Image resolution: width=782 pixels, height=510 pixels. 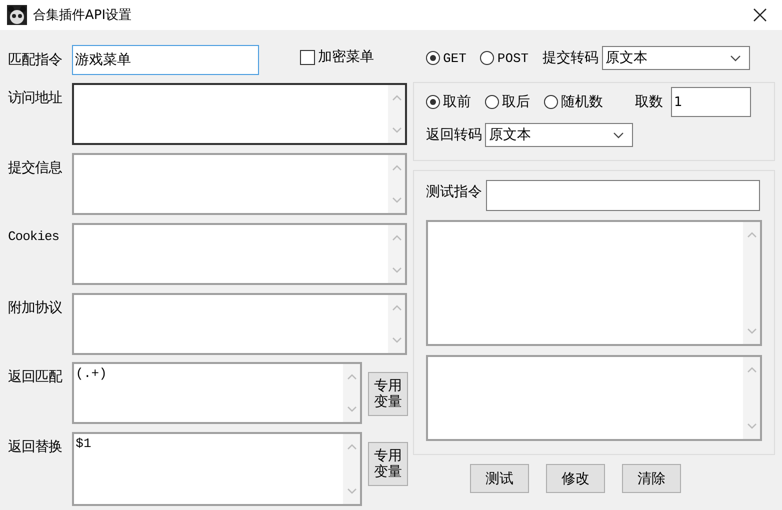 What do you see at coordinates (307, 57) in the screenshot?
I see `checkbox` at bounding box center [307, 57].